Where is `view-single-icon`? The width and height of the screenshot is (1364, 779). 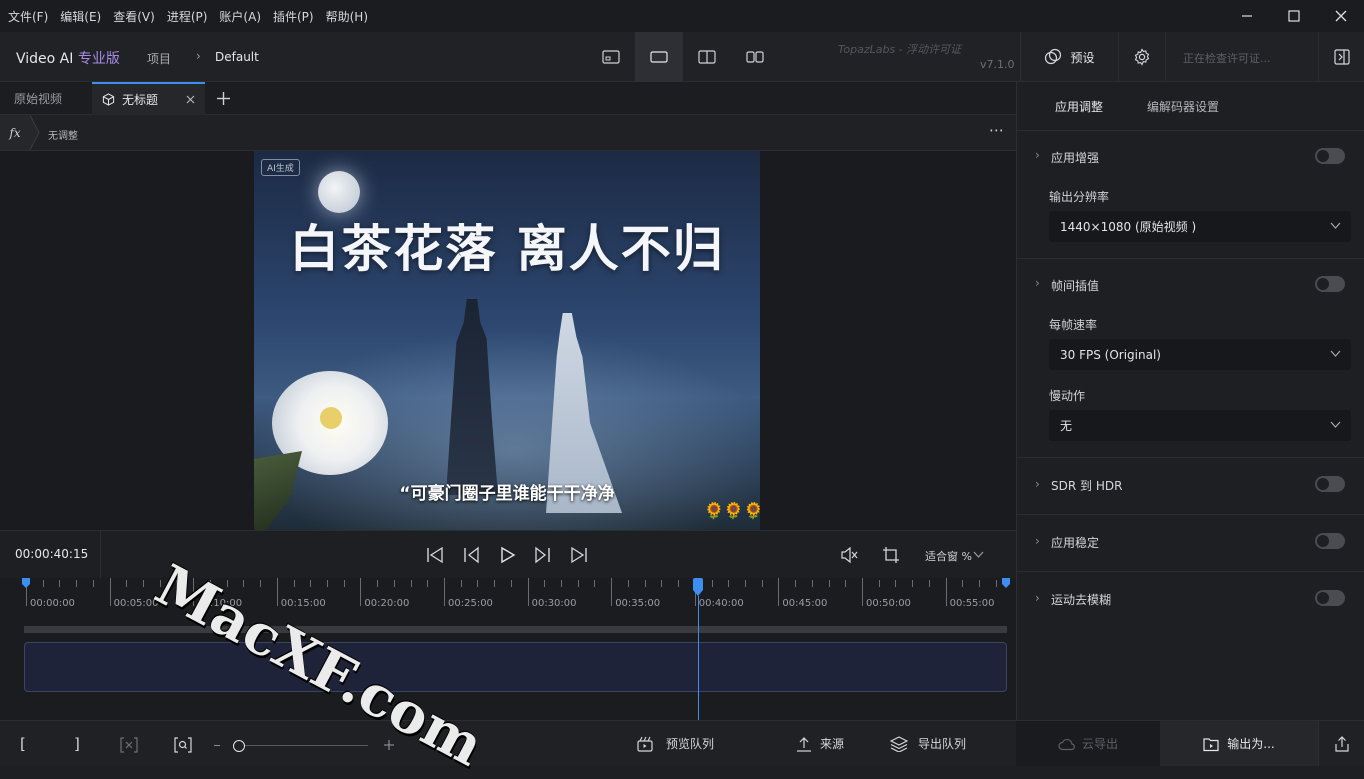
view-single-icon is located at coordinates (611, 57).